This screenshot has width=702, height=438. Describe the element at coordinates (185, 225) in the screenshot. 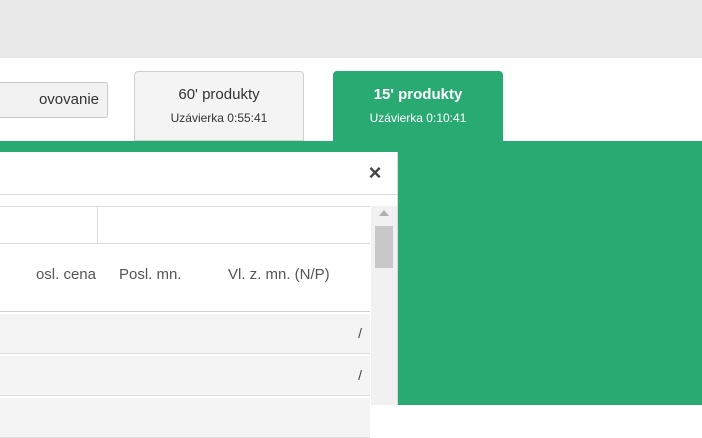

I see `table-group-header` at that location.